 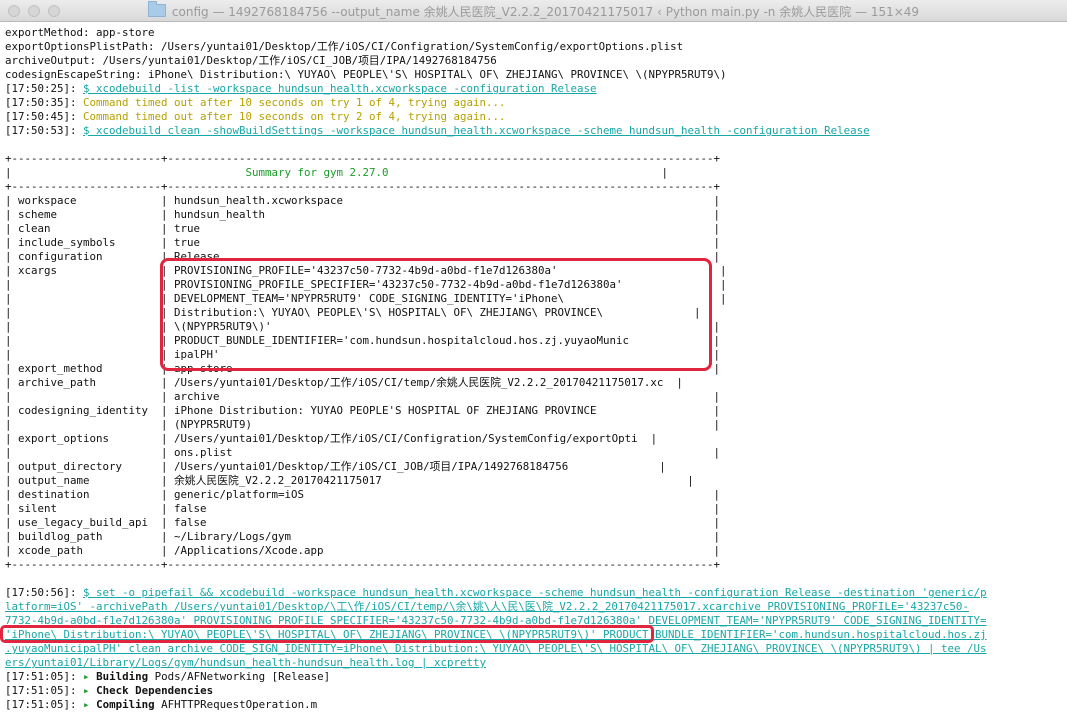 What do you see at coordinates (122, 676) in the screenshot?
I see `build-action: Building` at bounding box center [122, 676].